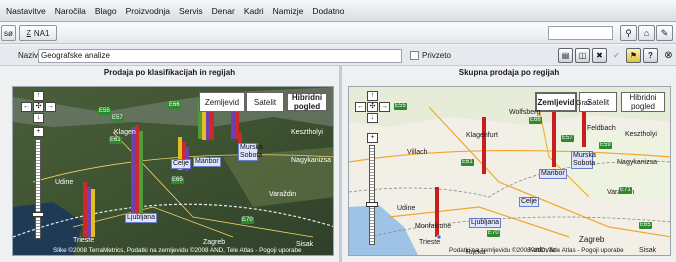 This screenshot has height=262, width=676. I want to click on map-type-satellite-button: Satelit, so click(265, 102).